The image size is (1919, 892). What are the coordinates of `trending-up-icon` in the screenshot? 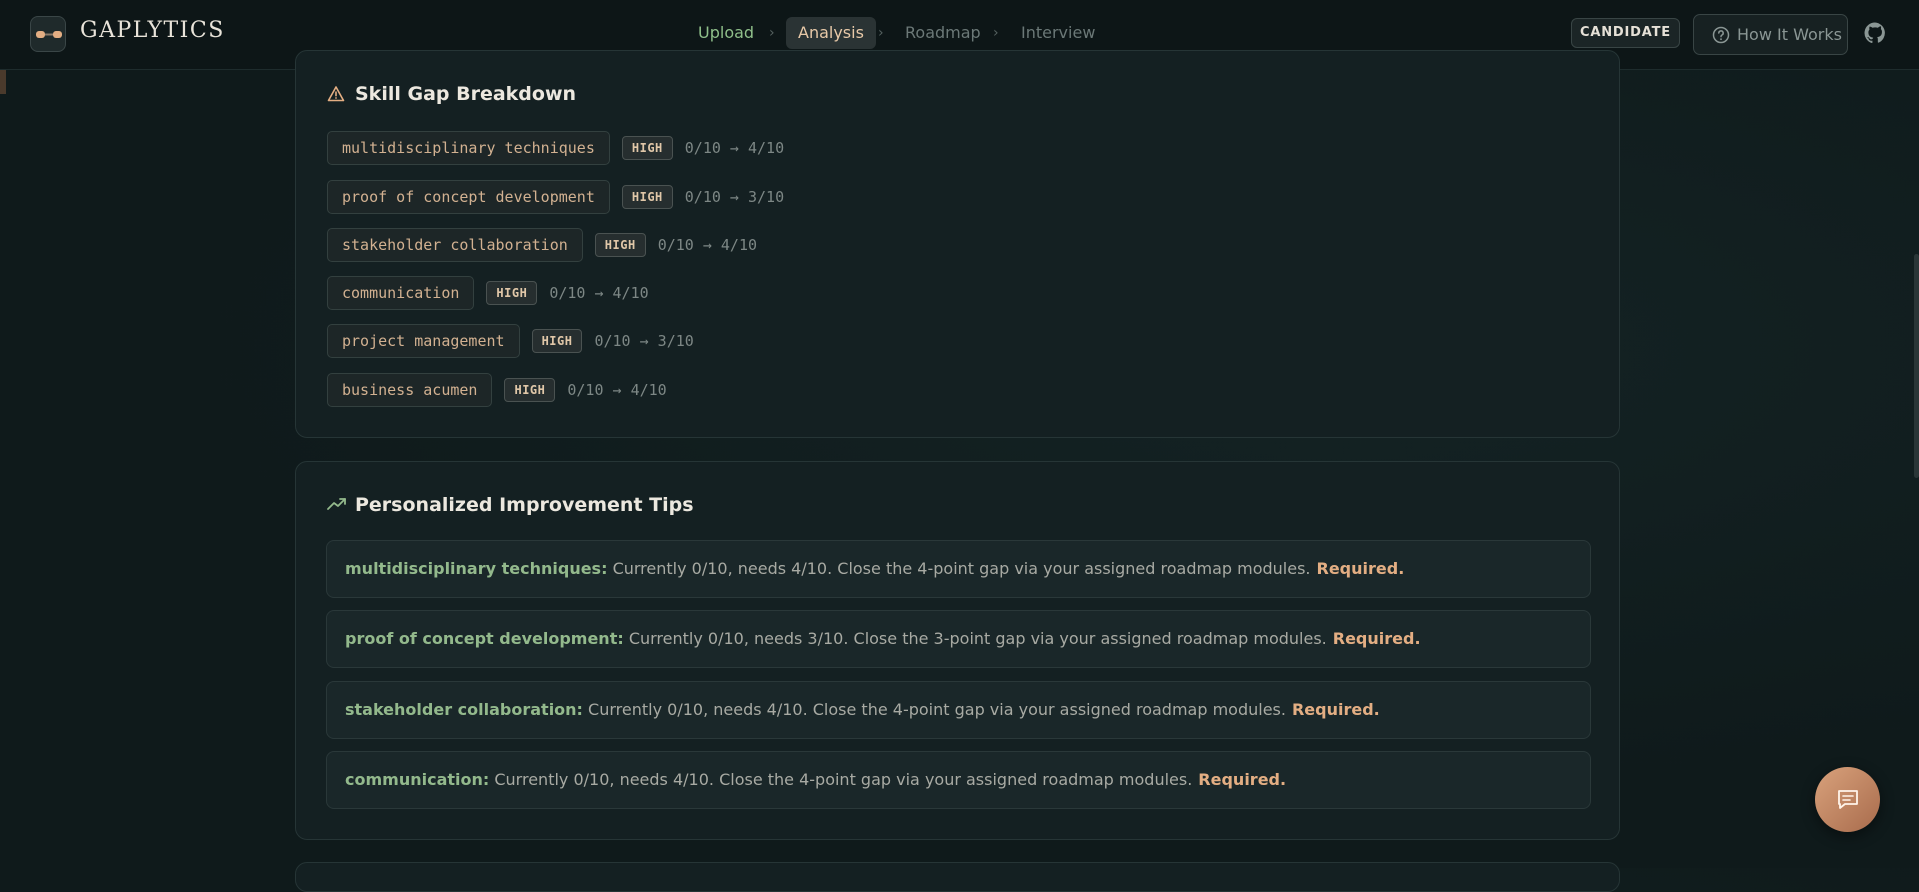 It's located at (336, 504).